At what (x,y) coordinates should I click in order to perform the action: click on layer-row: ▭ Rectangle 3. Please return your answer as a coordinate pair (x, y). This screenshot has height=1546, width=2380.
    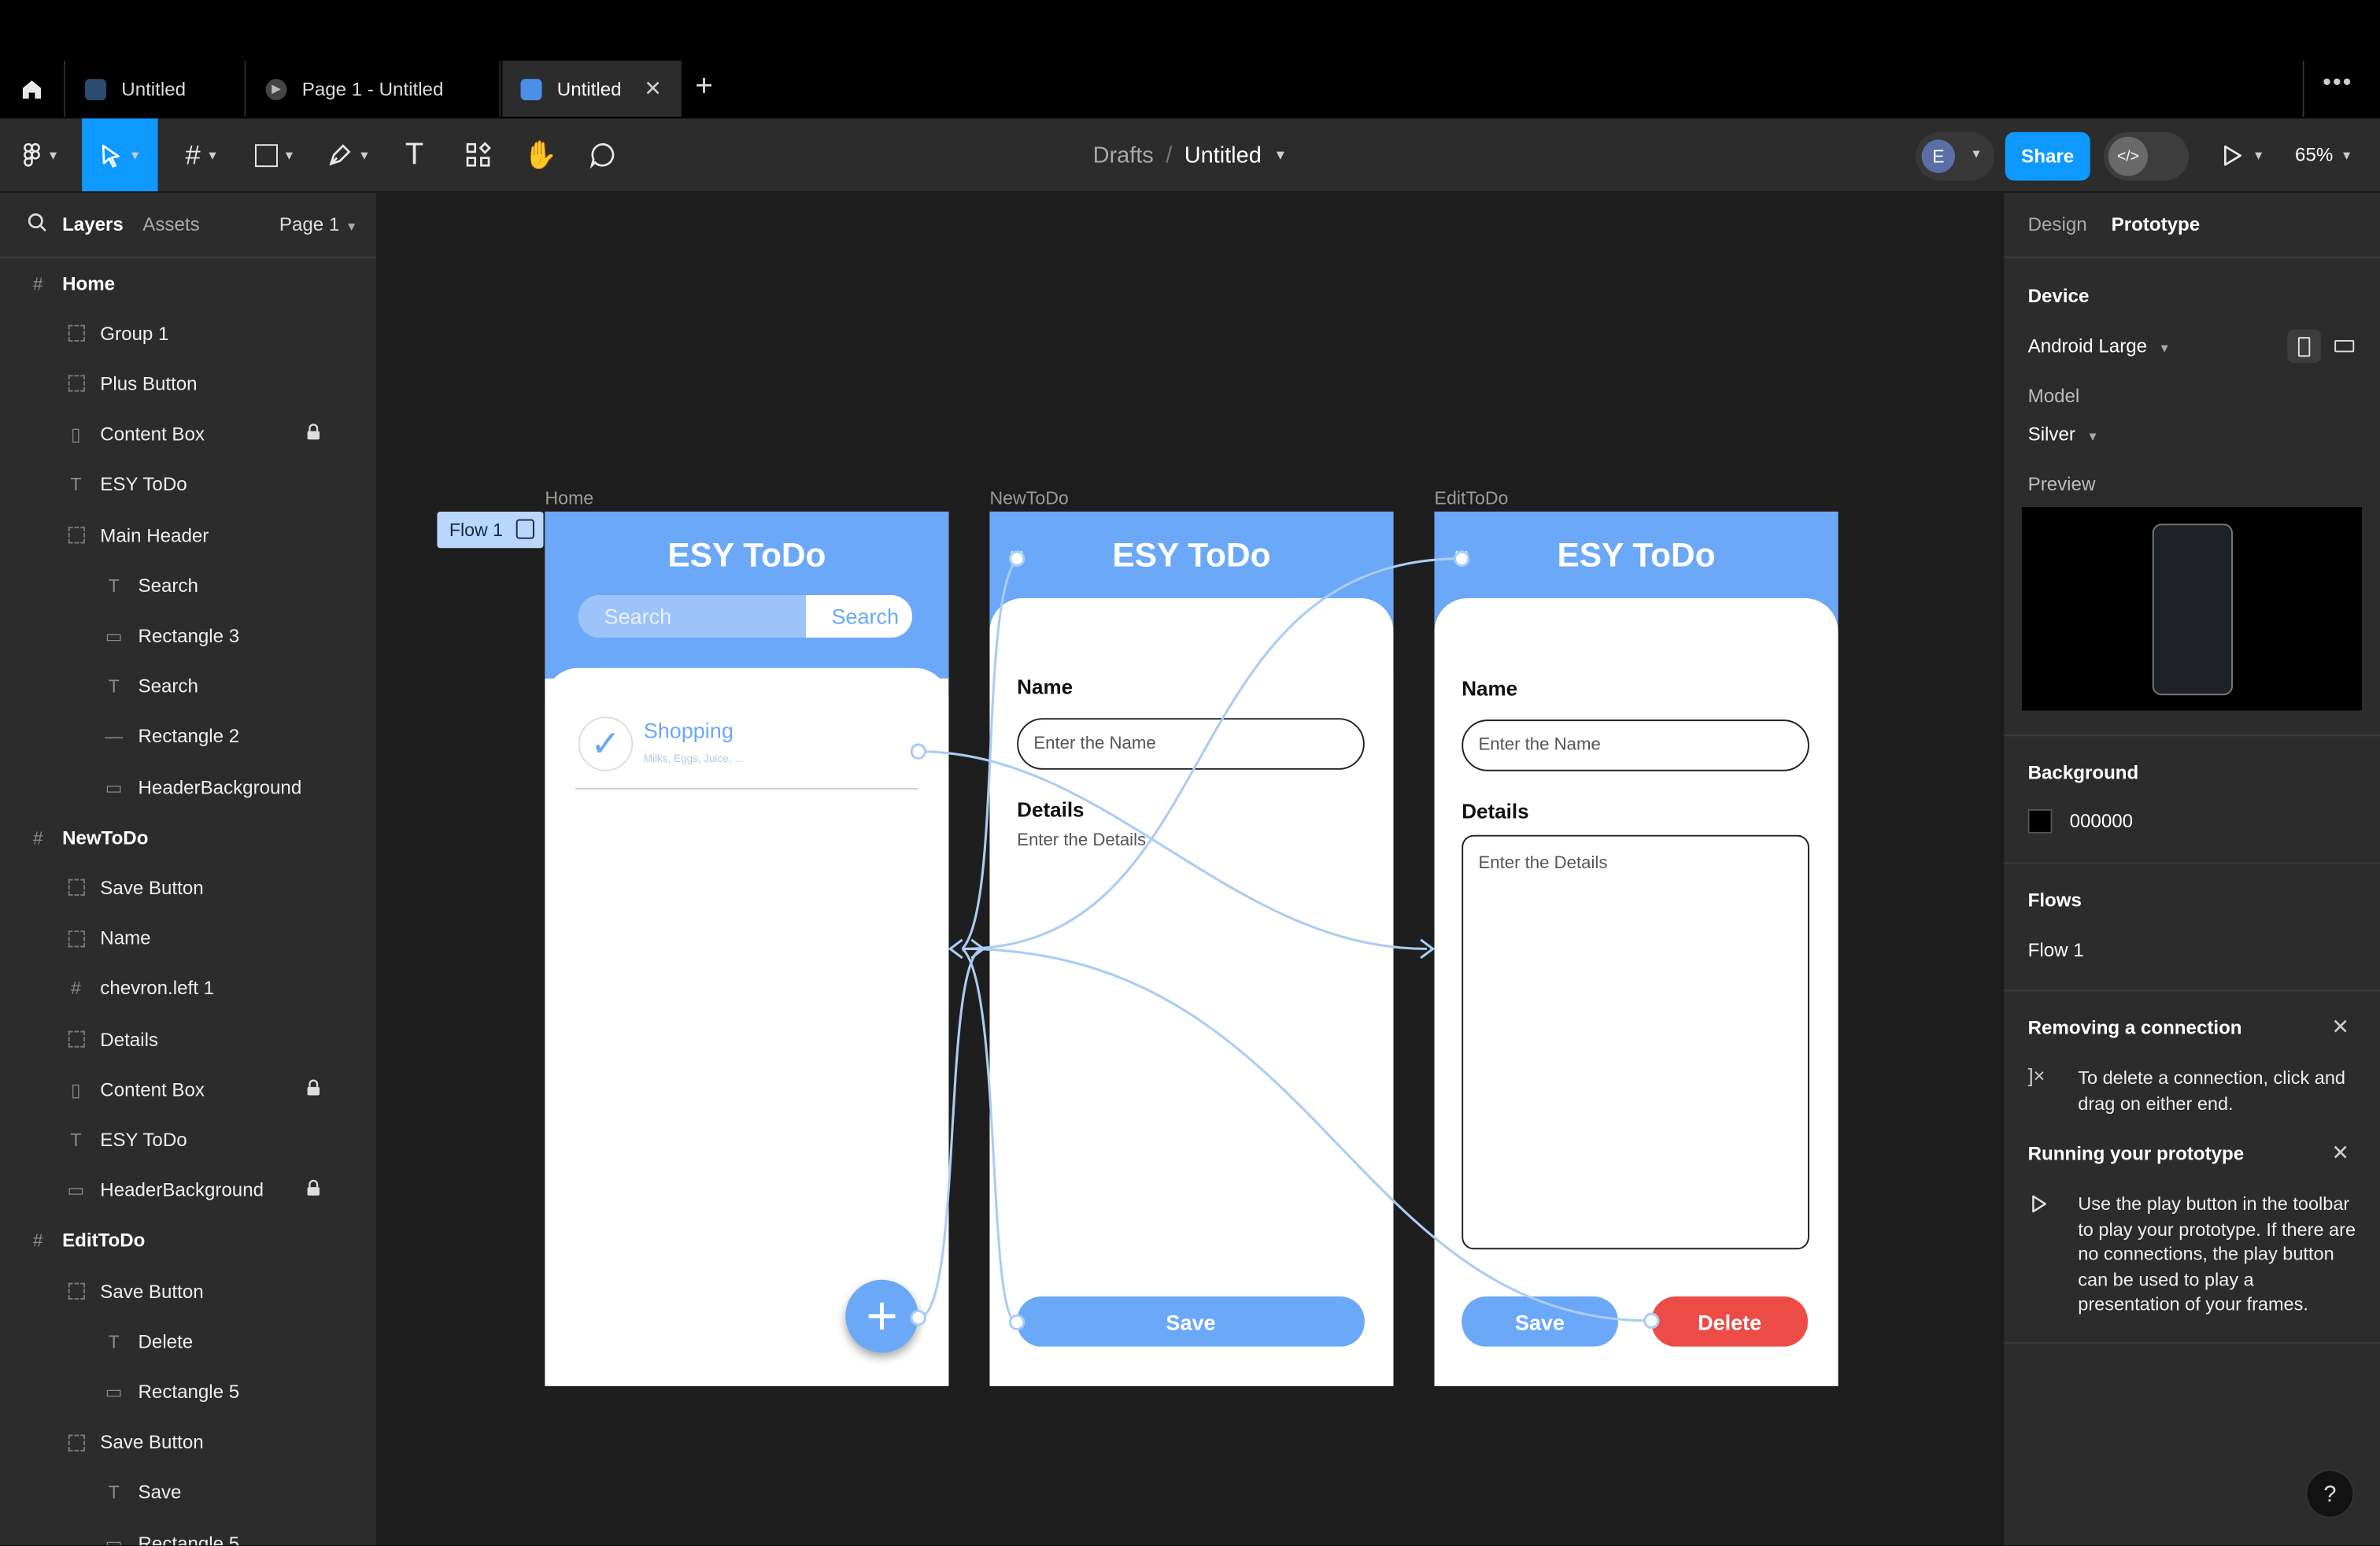
    Looking at the image, I should click on (188, 636).